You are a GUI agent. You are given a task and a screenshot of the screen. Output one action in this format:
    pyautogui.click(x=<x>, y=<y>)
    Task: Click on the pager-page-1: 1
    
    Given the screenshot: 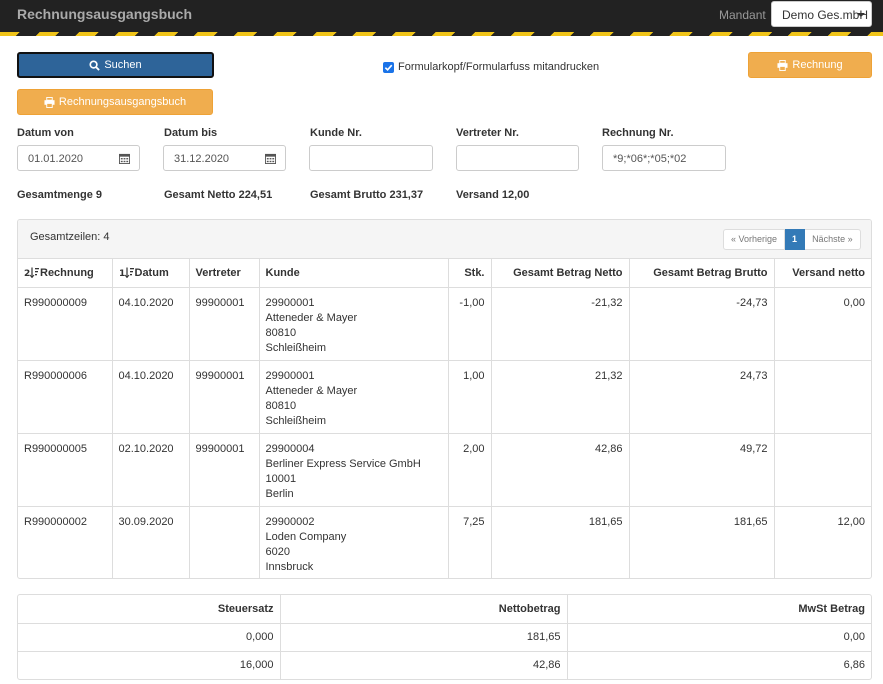 What is the action you would take?
    pyautogui.click(x=795, y=239)
    